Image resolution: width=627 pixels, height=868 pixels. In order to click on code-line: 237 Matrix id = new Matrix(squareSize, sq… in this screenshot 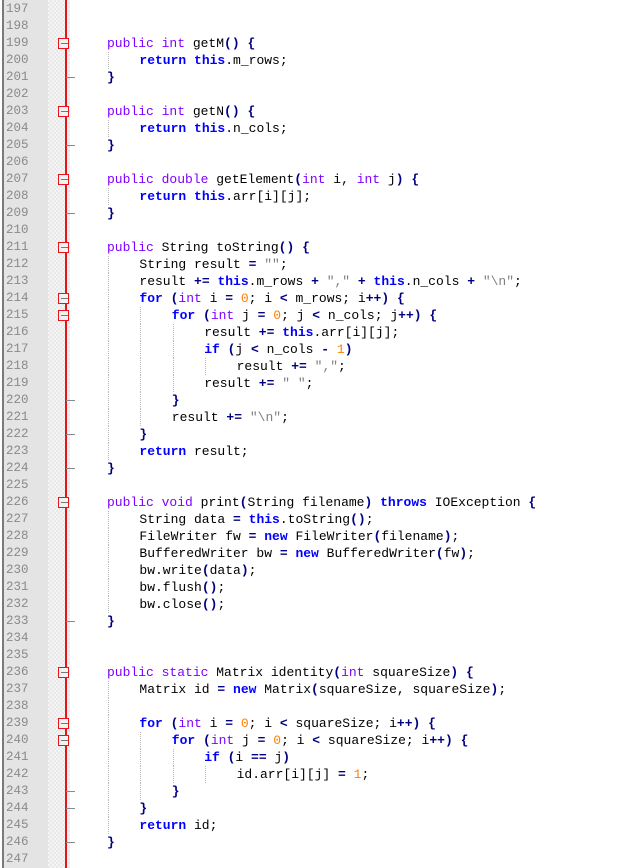, I will do `click(313, 689)`.